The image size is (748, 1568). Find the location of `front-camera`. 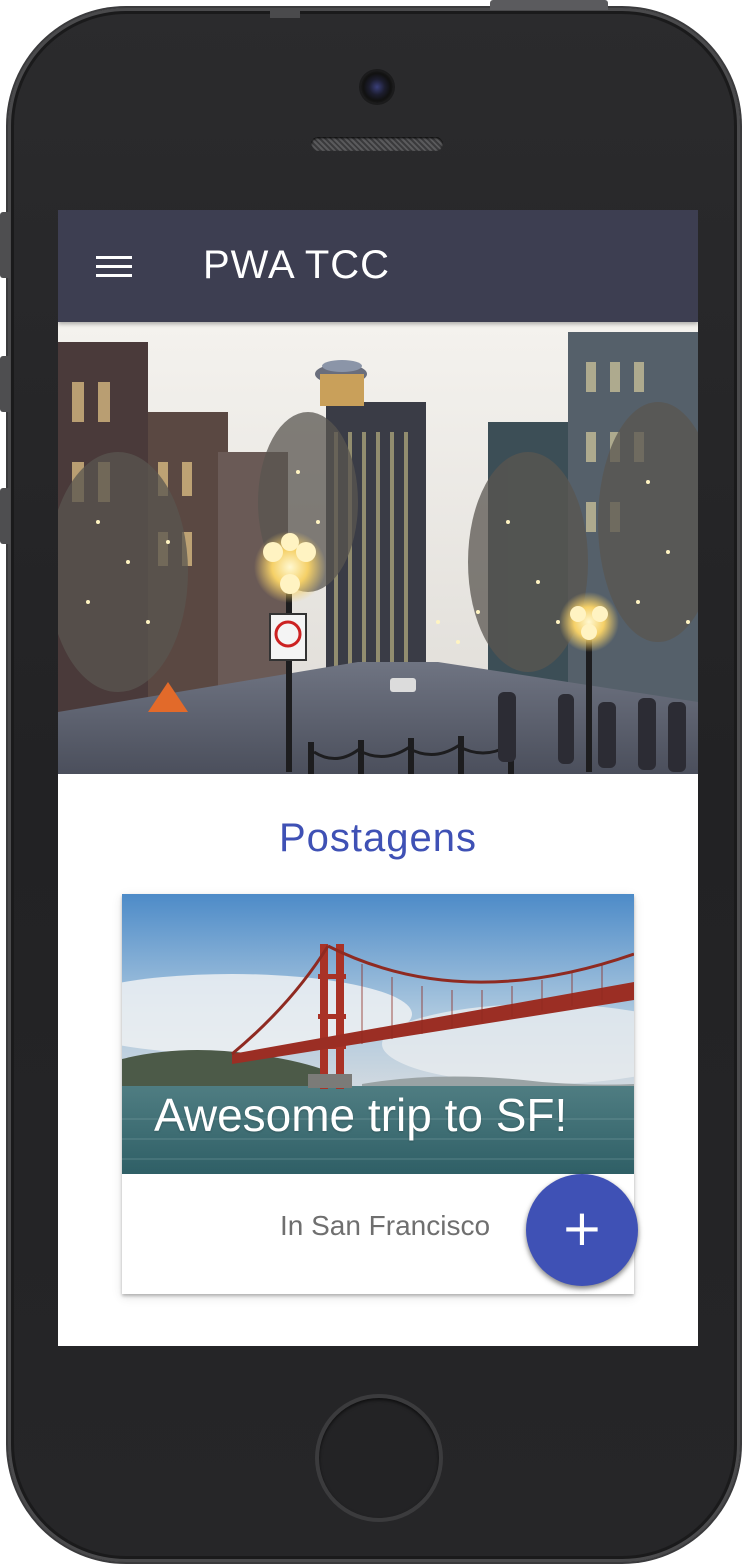

front-camera is located at coordinates (377, 87).